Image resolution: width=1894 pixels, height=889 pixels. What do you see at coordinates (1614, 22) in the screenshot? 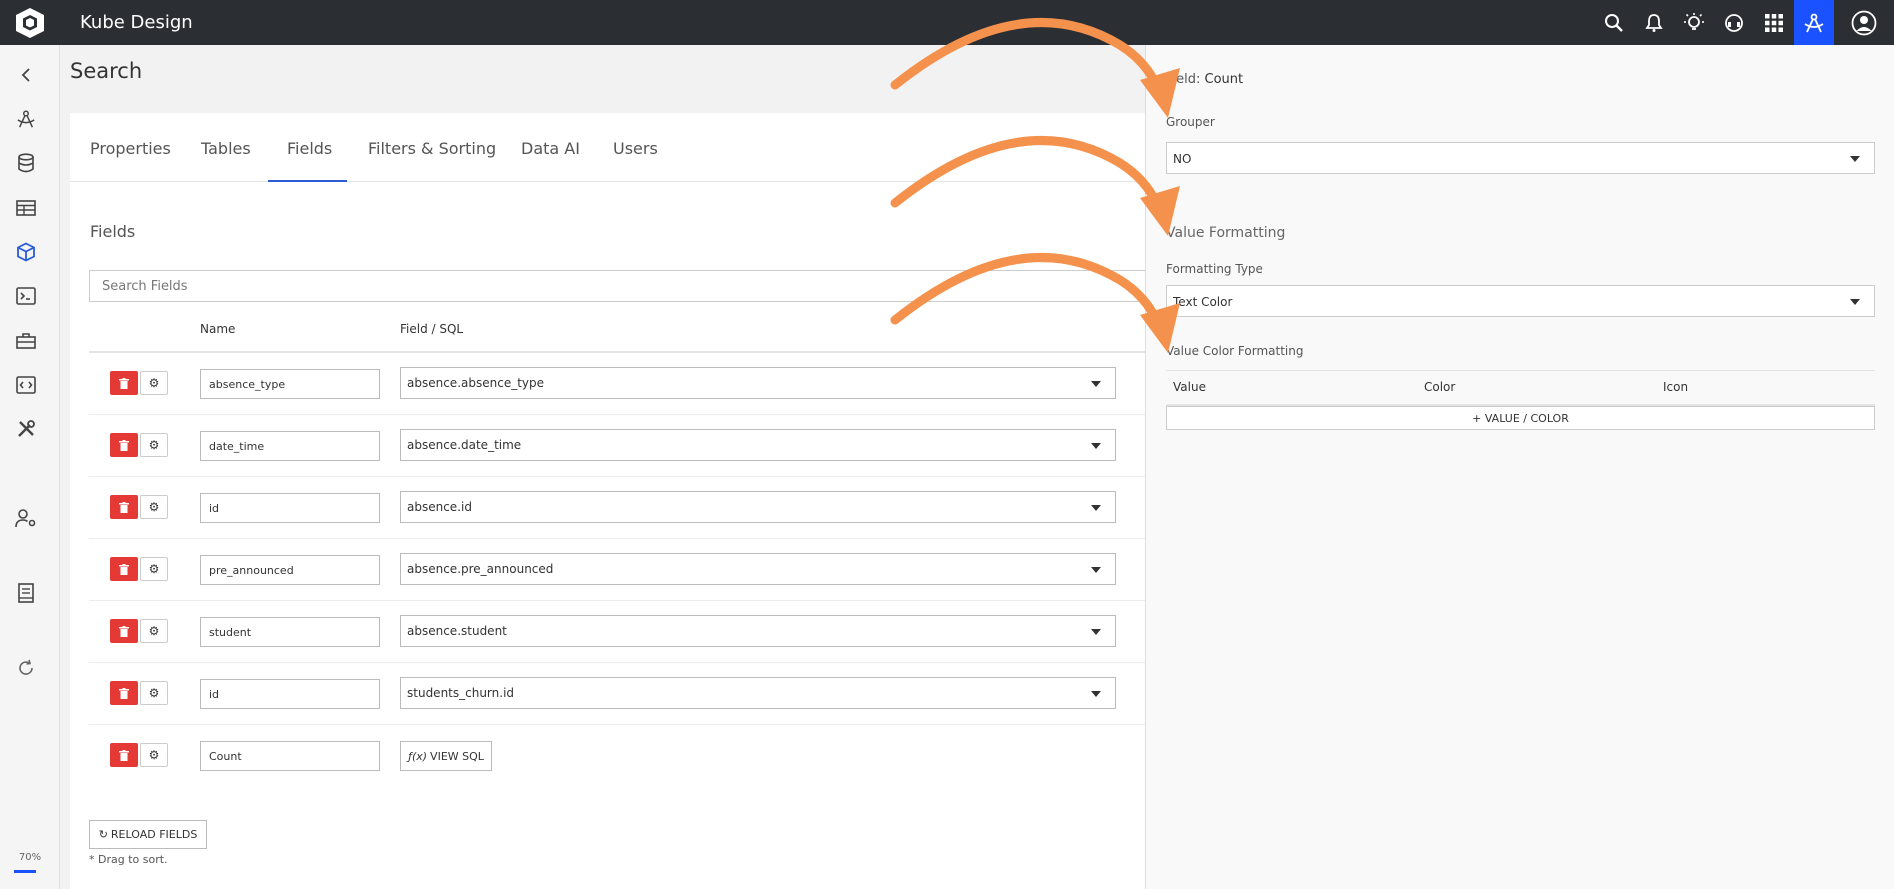
I see `search-icon` at bounding box center [1614, 22].